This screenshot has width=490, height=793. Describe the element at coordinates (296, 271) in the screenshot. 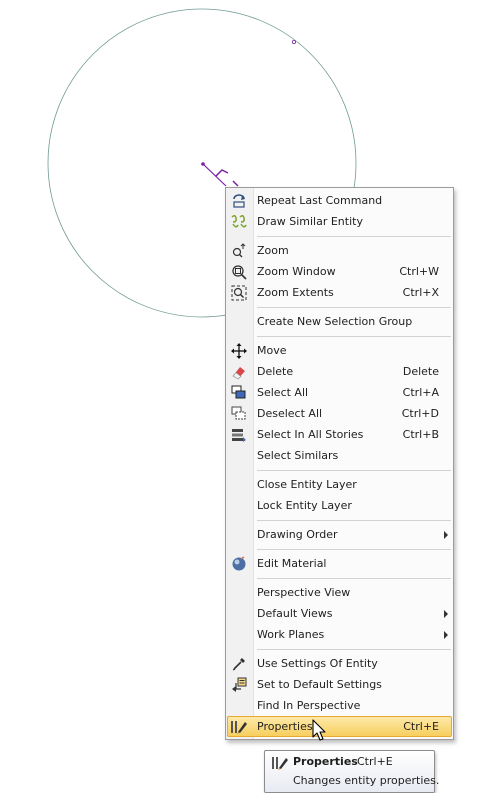

I see `menu-item-label: Zoom Window` at that location.